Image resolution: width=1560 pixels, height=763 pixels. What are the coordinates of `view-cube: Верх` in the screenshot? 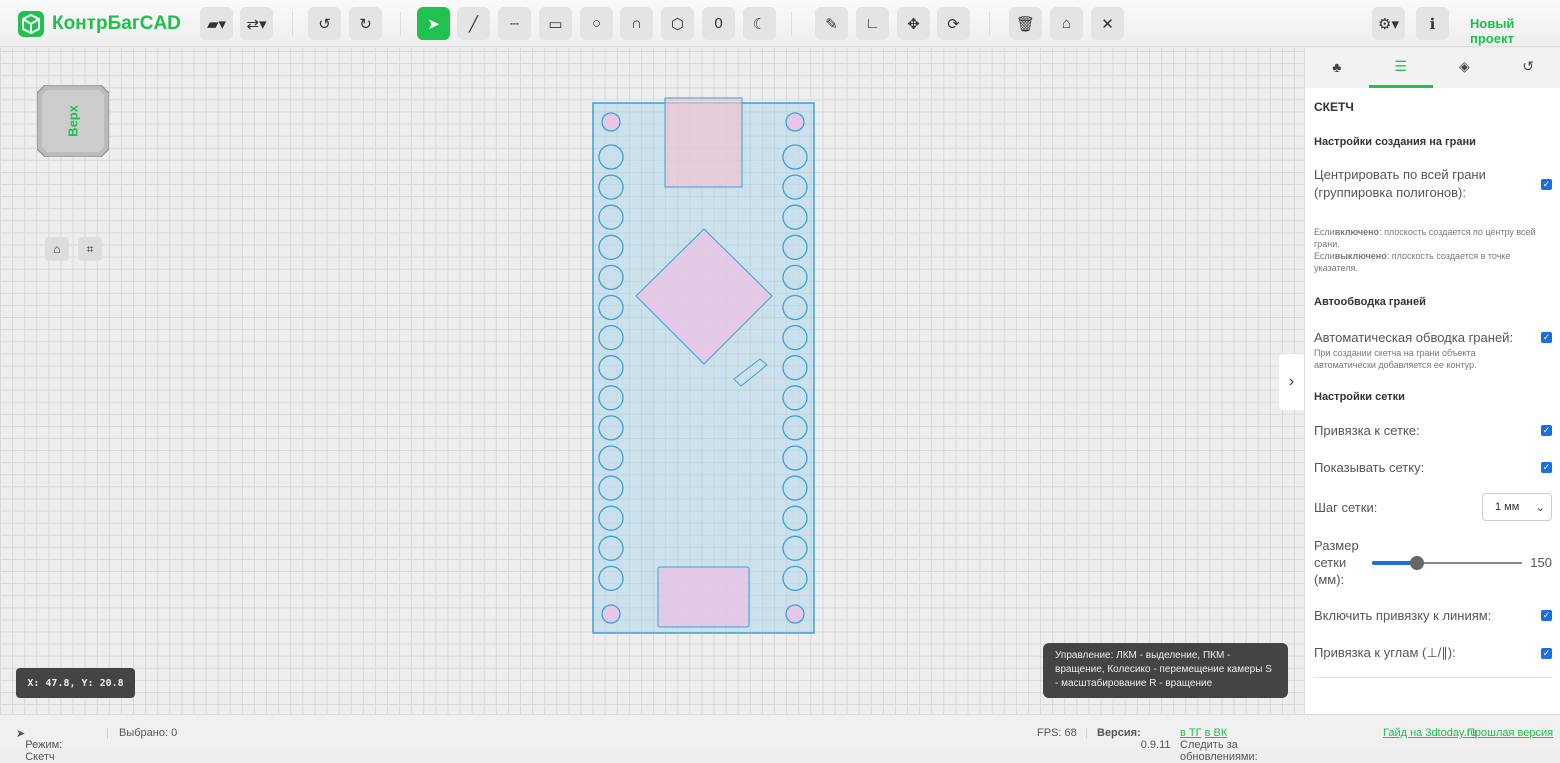 It's located at (73, 121).